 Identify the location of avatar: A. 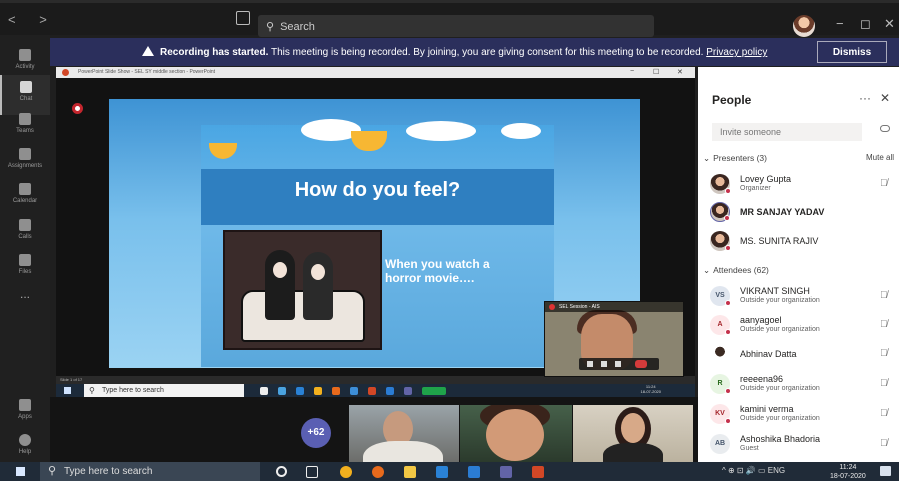
(720, 325).